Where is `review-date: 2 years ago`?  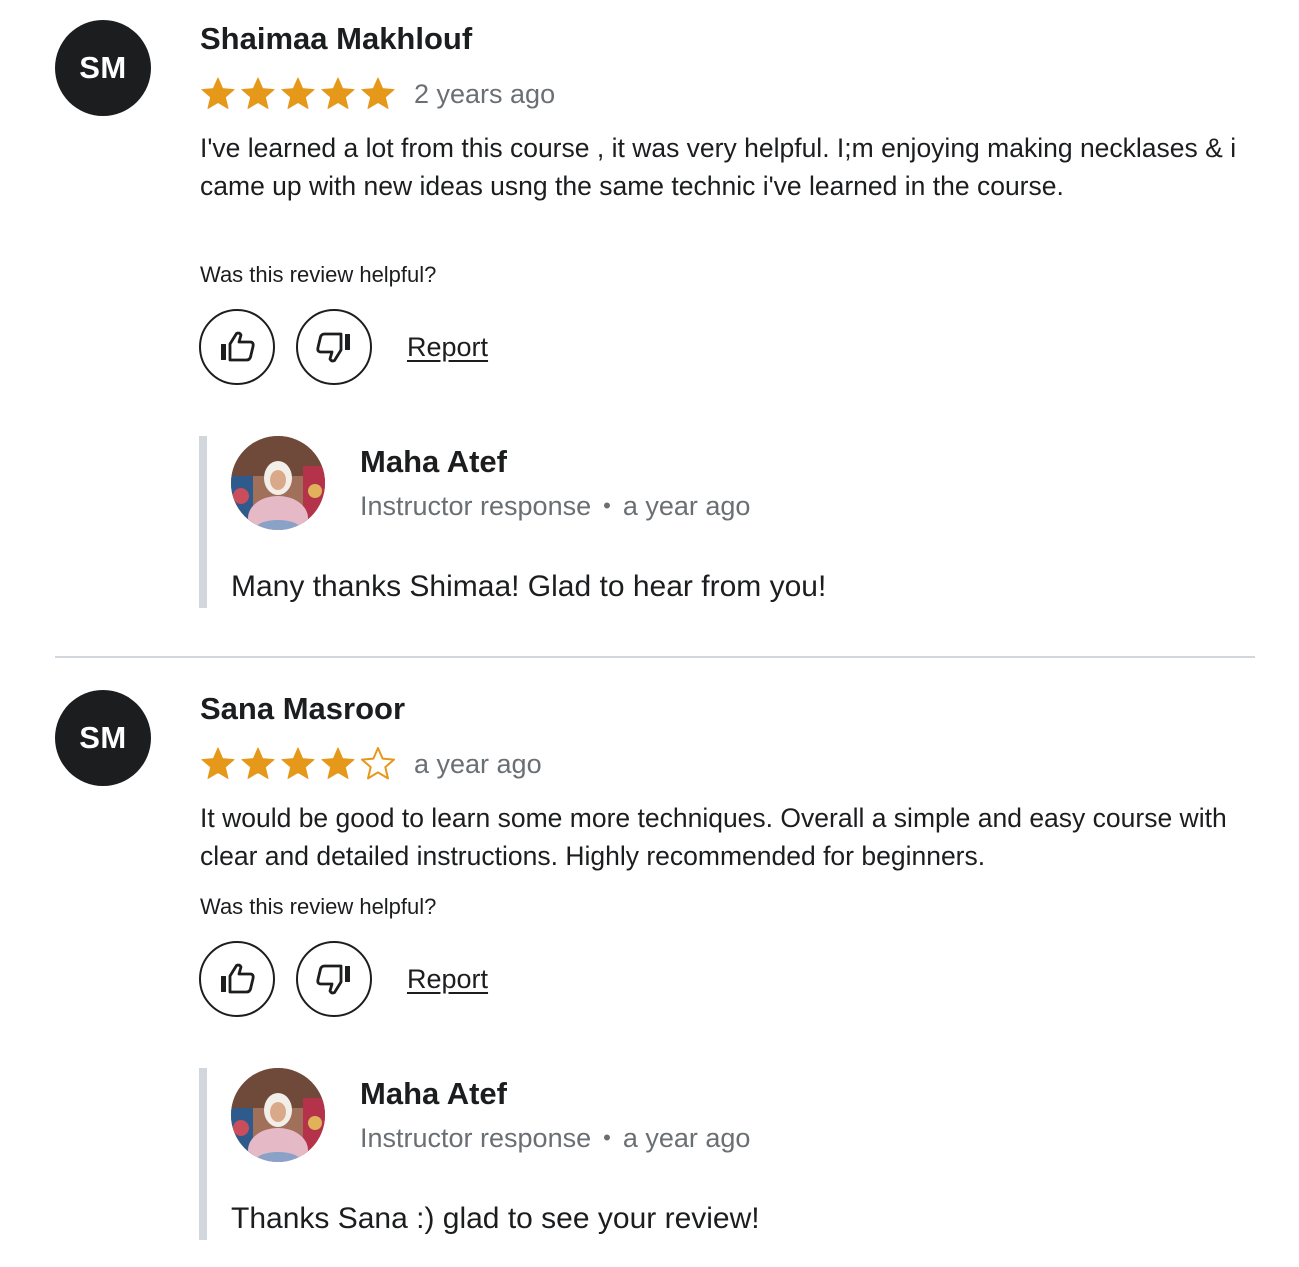
review-date: 2 years ago is located at coordinates (485, 93).